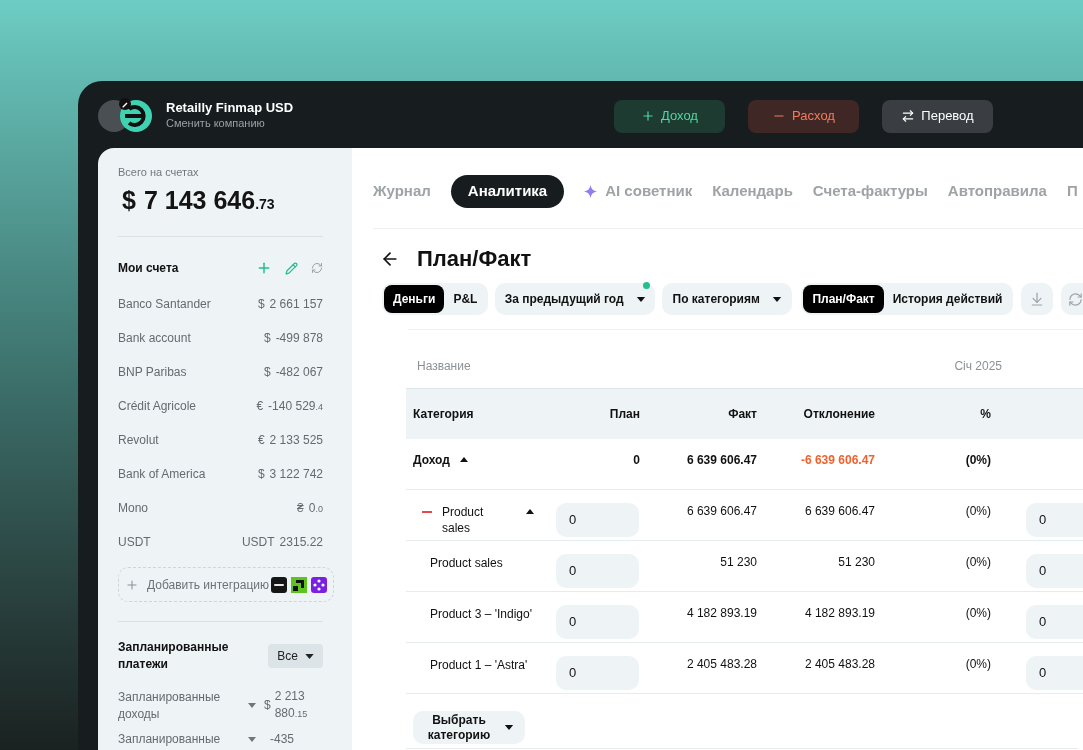 Image resolution: width=1083 pixels, height=750 pixels. I want to click on account-name: Revolut, so click(138, 440).